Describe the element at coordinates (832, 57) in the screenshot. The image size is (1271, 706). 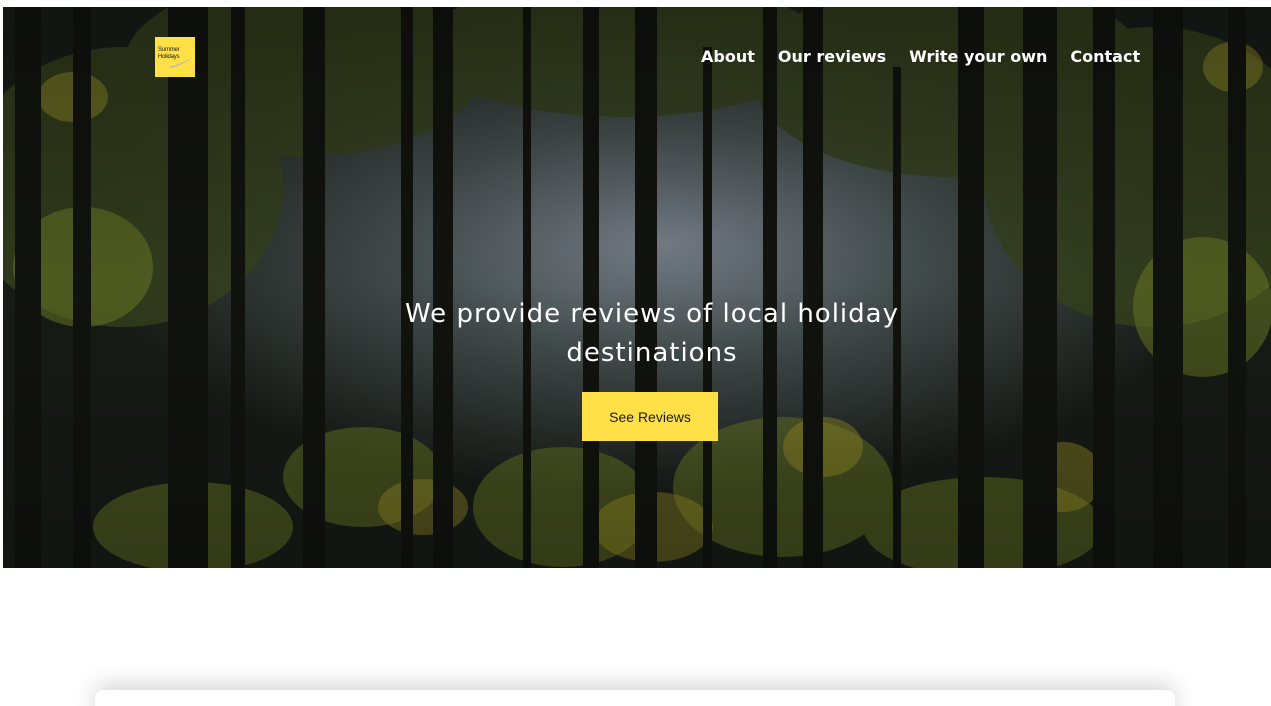
I see `nav-link-our-reviews: Our reviews` at that location.